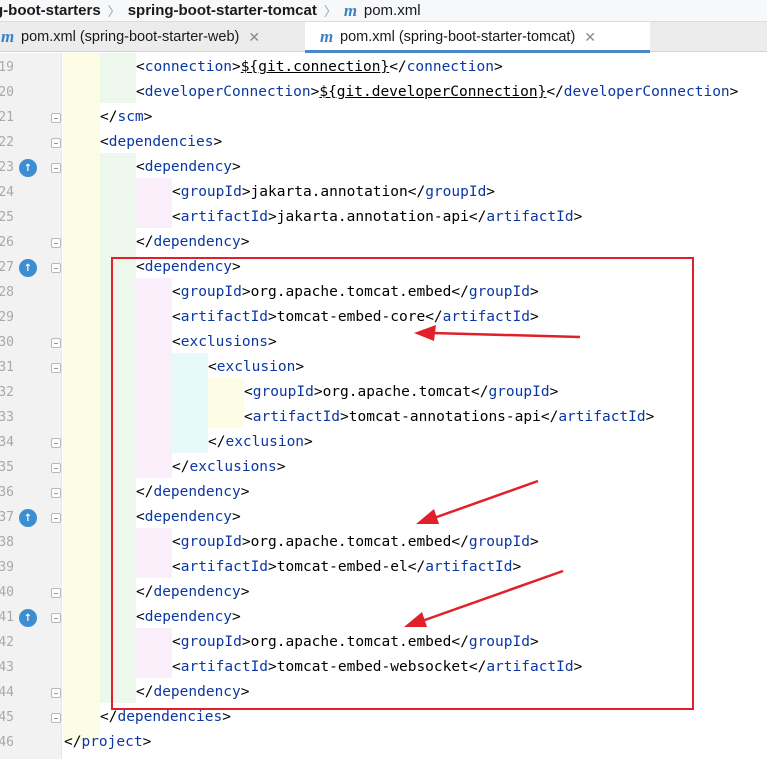  Describe the element at coordinates (315, 67) in the screenshot. I see `xml-text: ${git.connection}` at that location.